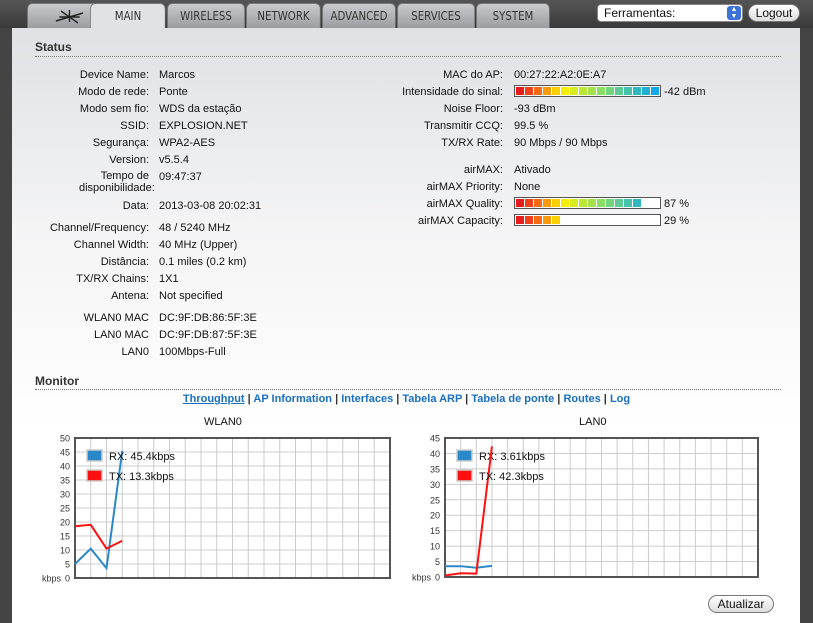 The width and height of the screenshot is (813, 623). Describe the element at coordinates (436, 15) in the screenshot. I see `tab-services: SERVICES` at that location.